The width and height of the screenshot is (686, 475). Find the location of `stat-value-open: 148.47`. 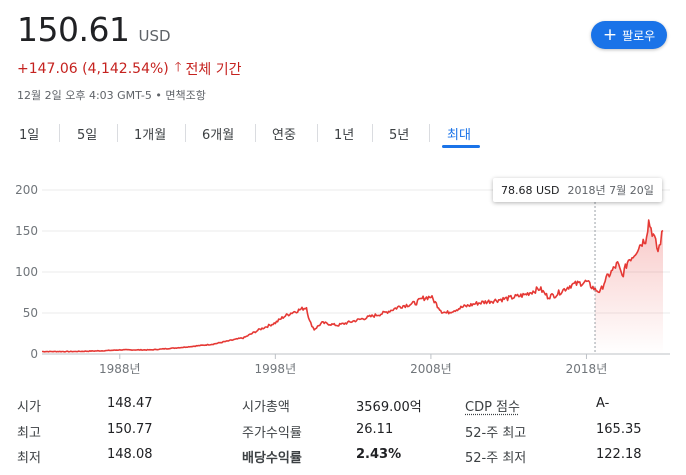

stat-value-open: 148.47 is located at coordinates (130, 403).